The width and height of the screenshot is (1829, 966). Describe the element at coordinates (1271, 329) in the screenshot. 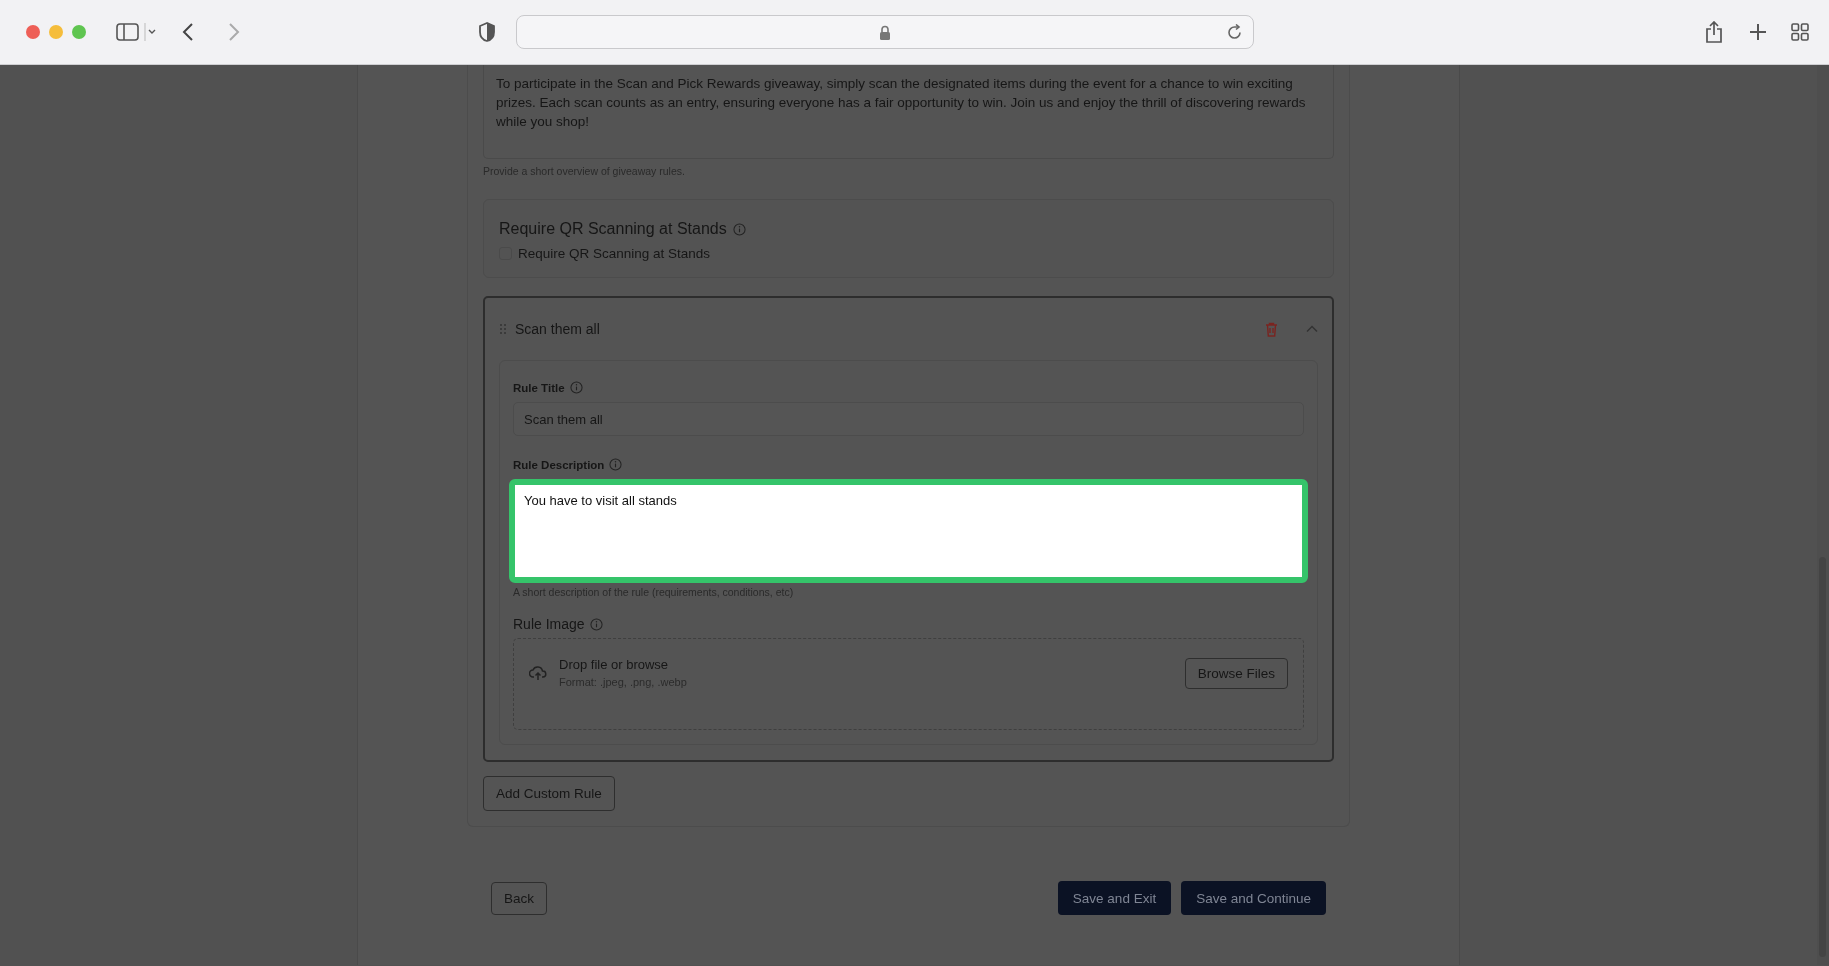

I see `trash-icon` at that location.